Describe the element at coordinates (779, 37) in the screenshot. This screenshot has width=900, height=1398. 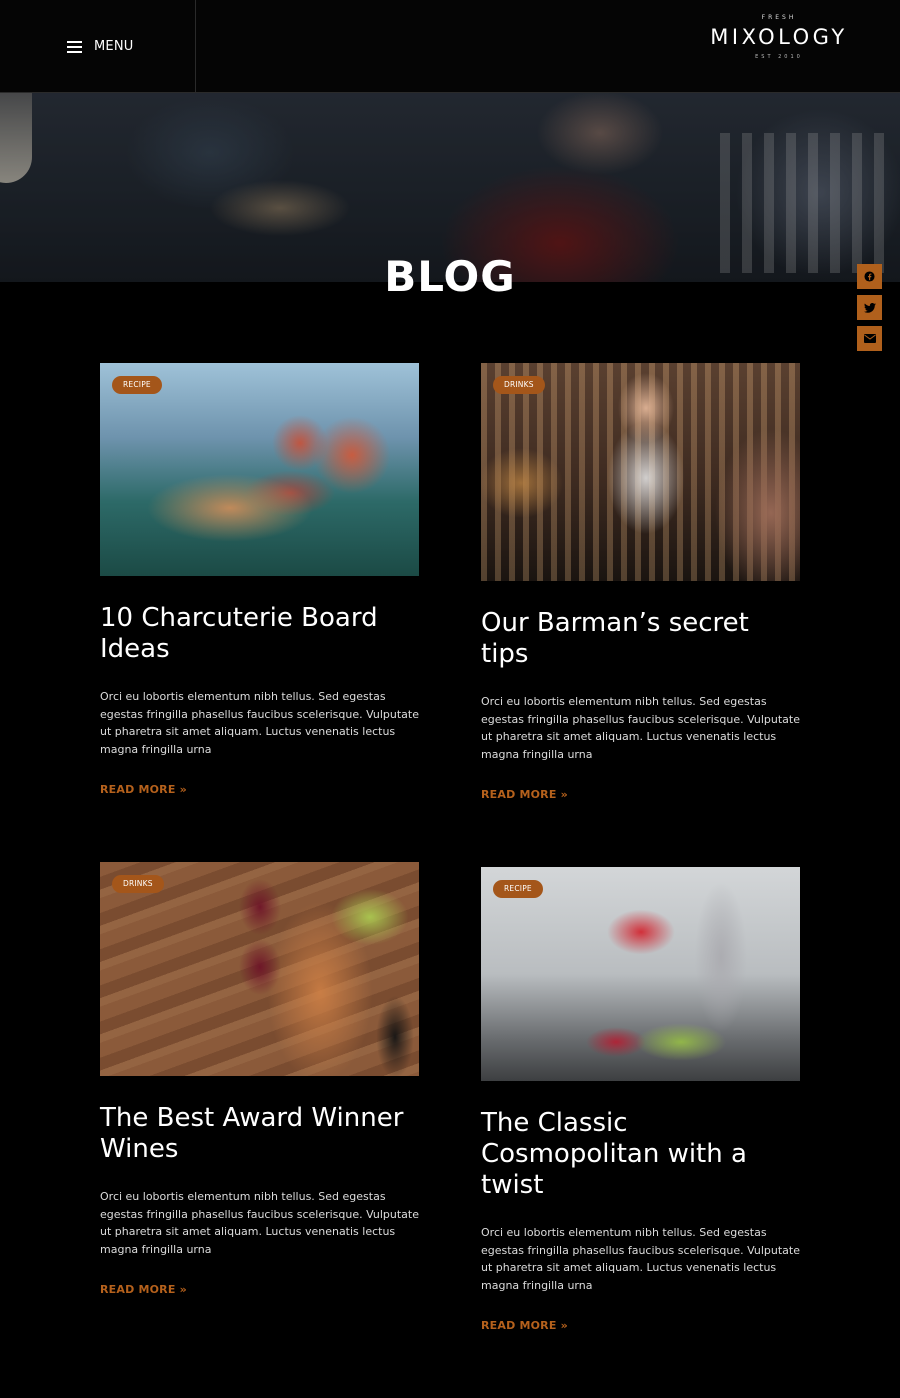
I see `logo-name: MIXOLOGY` at that location.